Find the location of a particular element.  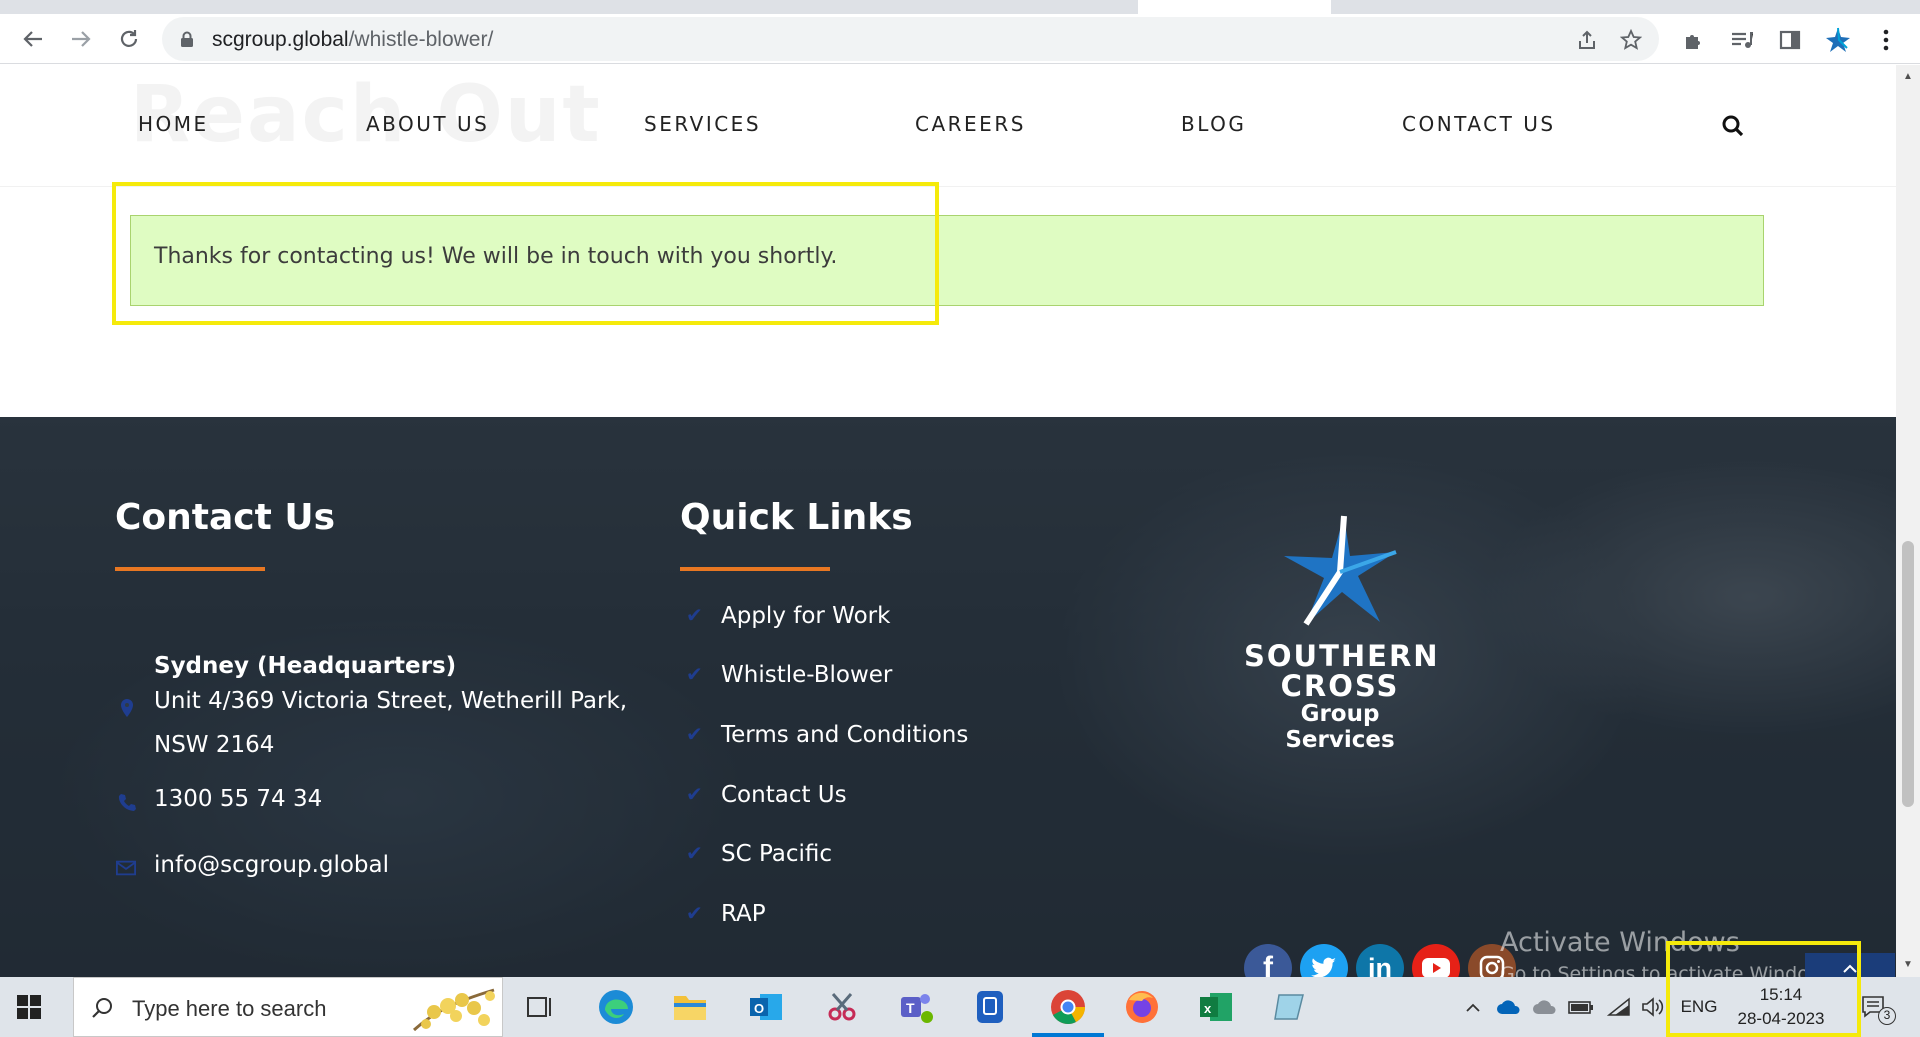

onedrive-cloud-icon is located at coordinates (1508, 1007).